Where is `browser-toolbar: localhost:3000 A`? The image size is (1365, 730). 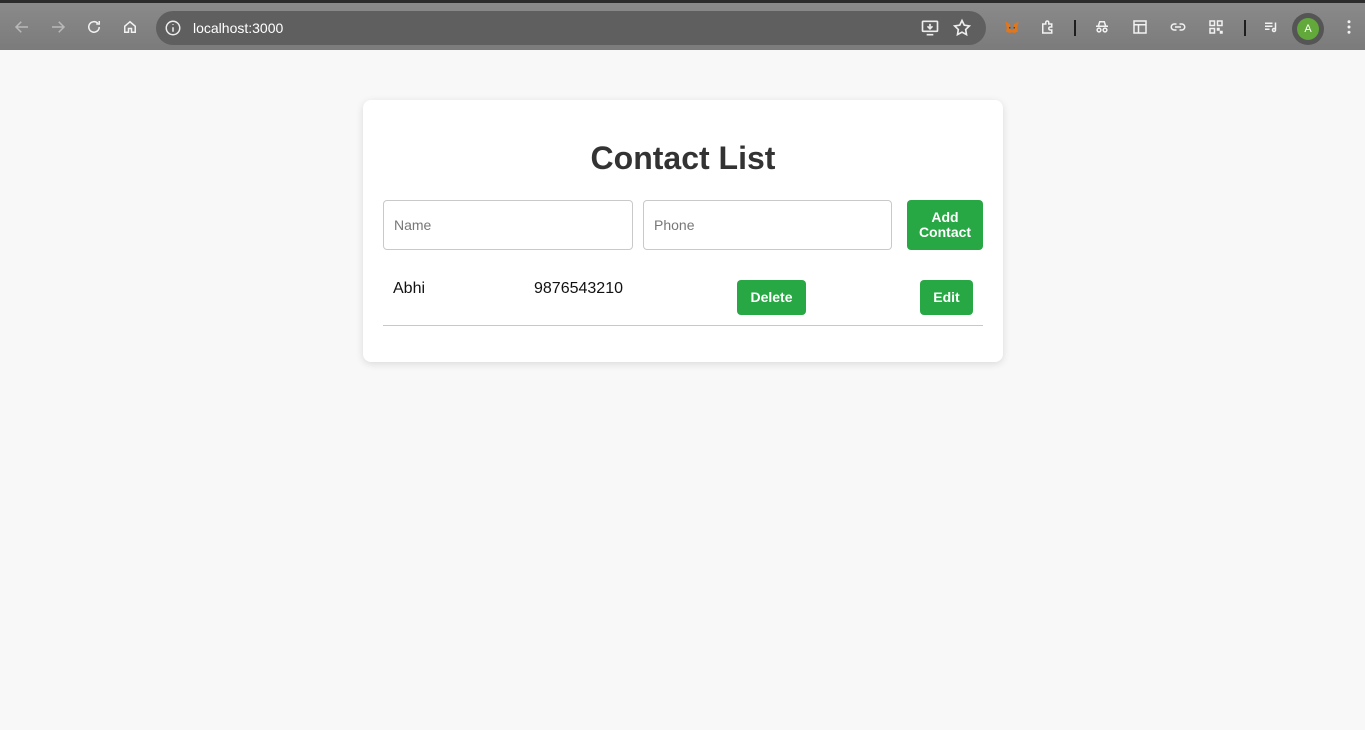 browser-toolbar: localhost:3000 A is located at coordinates (682, 25).